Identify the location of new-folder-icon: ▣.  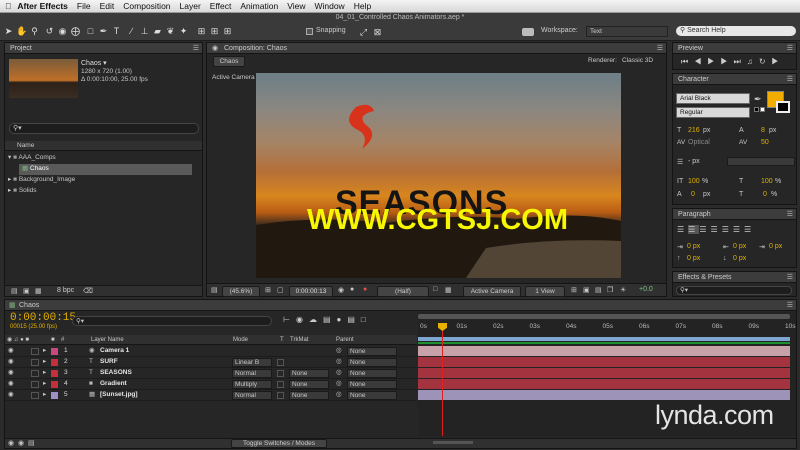
(26, 291).